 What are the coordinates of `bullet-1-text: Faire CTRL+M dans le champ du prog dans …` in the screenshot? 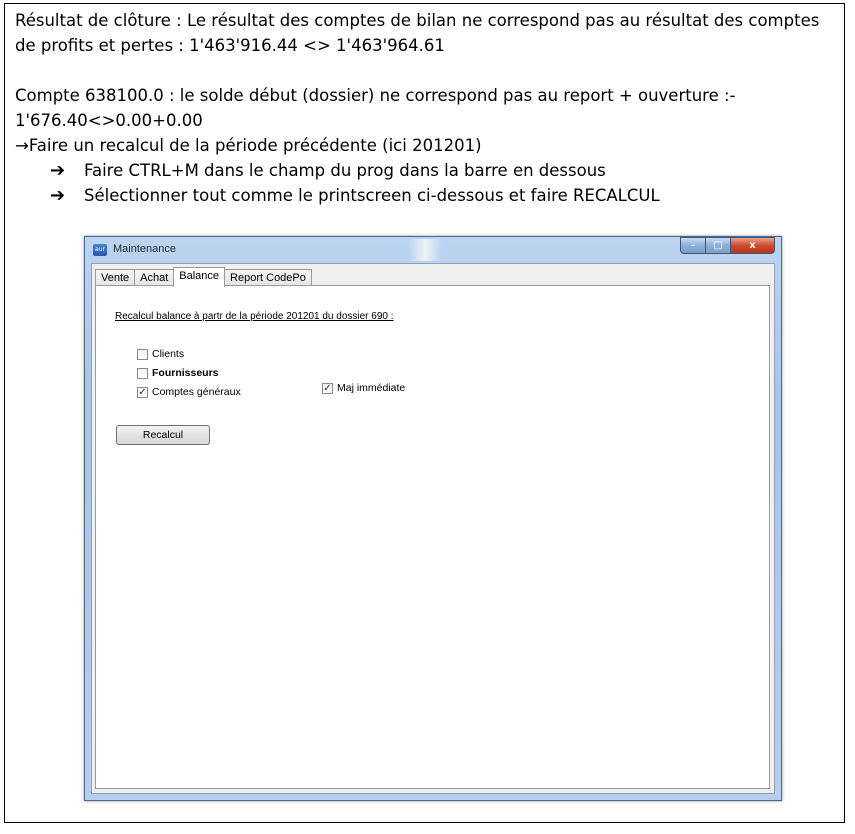 It's located at (345, 170).